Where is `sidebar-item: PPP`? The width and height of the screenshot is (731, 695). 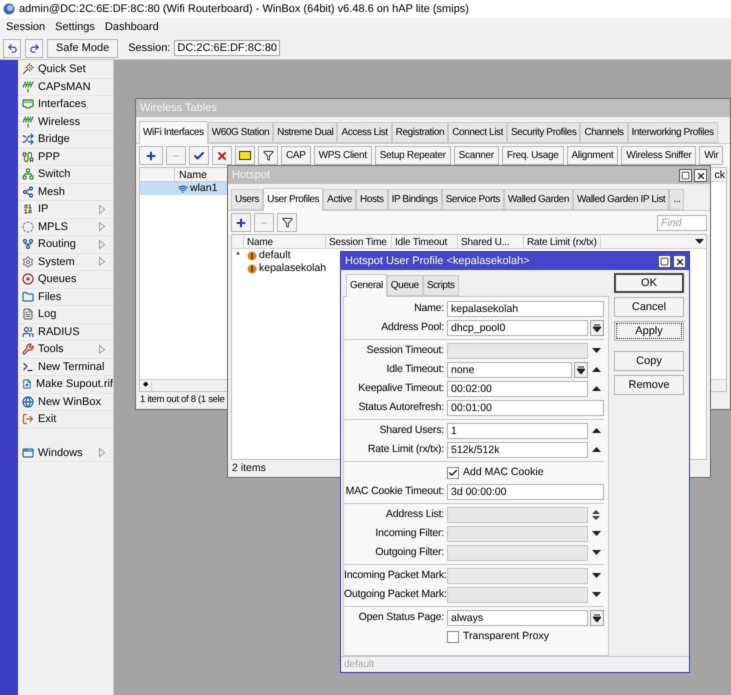 sidebar-item: PPP is located at coordinates (65, 157).